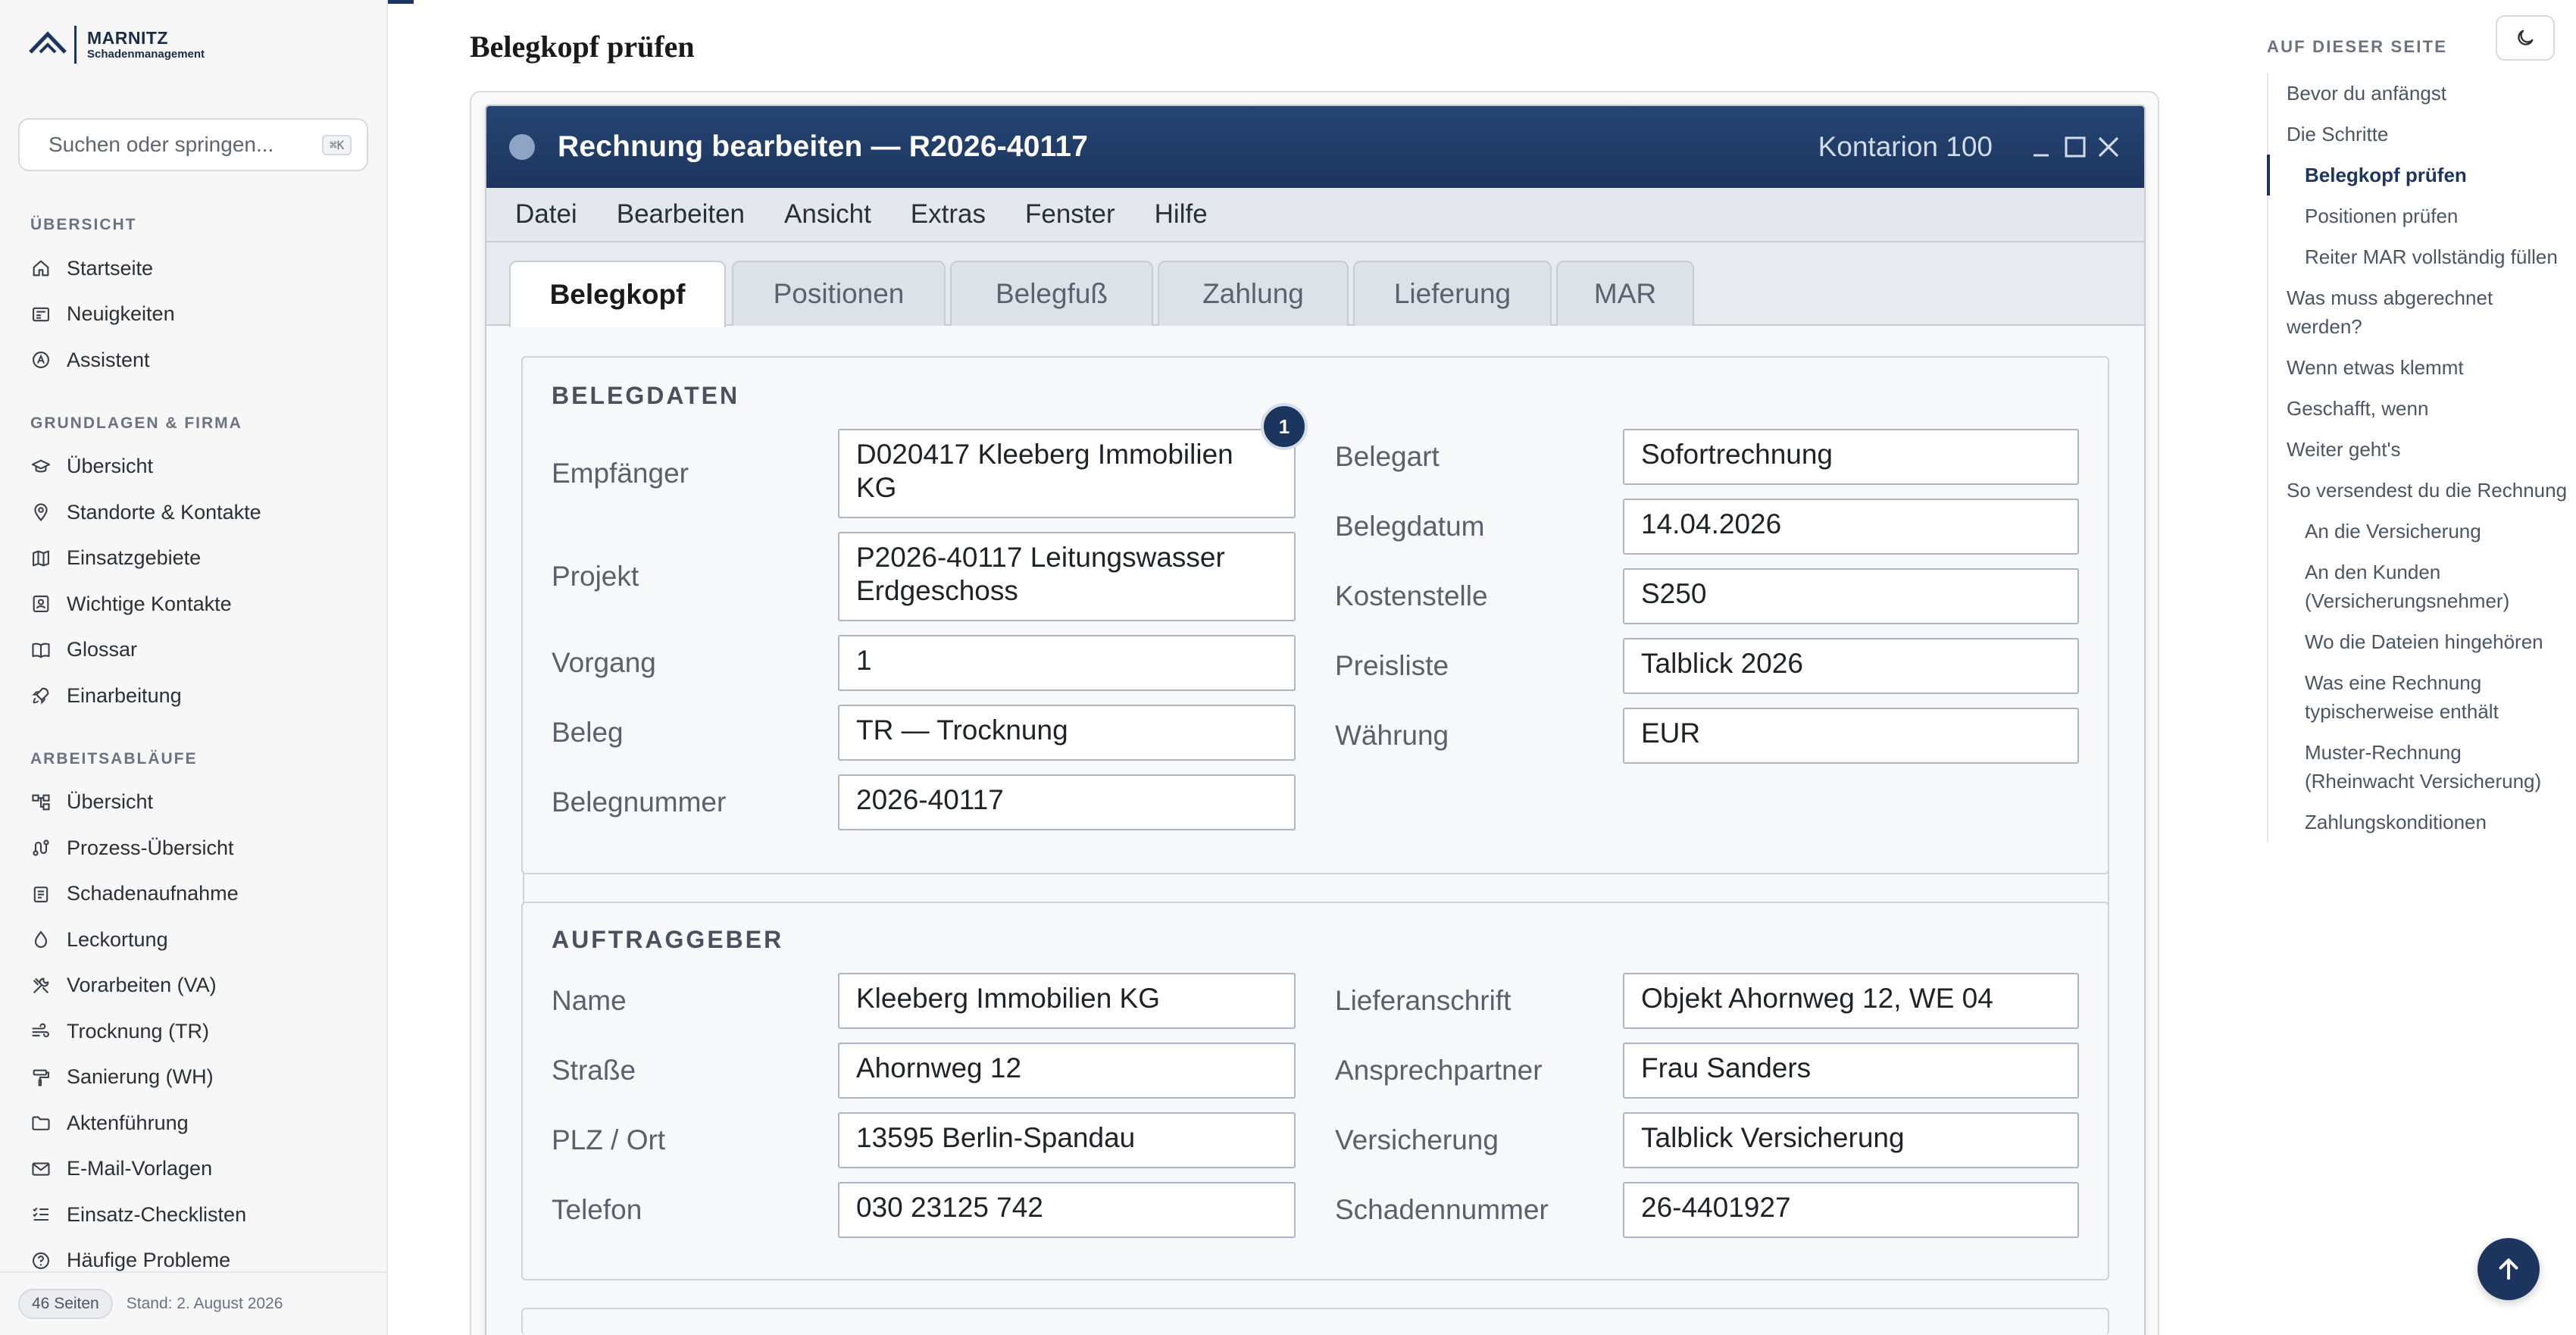 Image resolution: width=2576 pixels, height=1335 pixels. Describe the element at coordinates (1254, 293) in the screenshot. I see `tab-zahlung: Zahlung` at that location.